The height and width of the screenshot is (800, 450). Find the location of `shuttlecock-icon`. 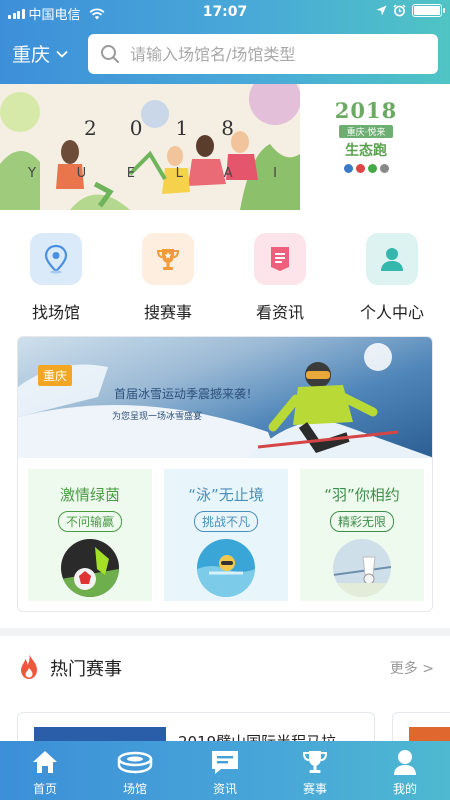

shuttlecock-icon is located at coordinates (362, 568).